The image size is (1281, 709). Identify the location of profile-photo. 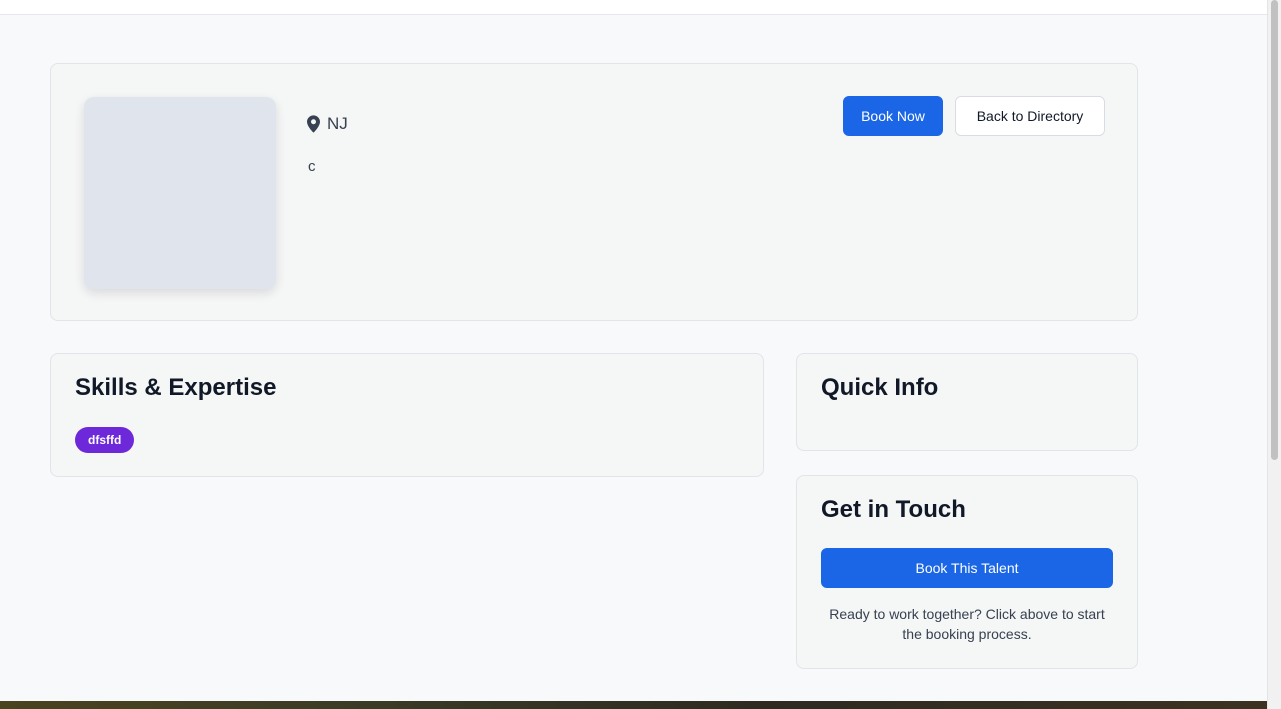
(180, 193).